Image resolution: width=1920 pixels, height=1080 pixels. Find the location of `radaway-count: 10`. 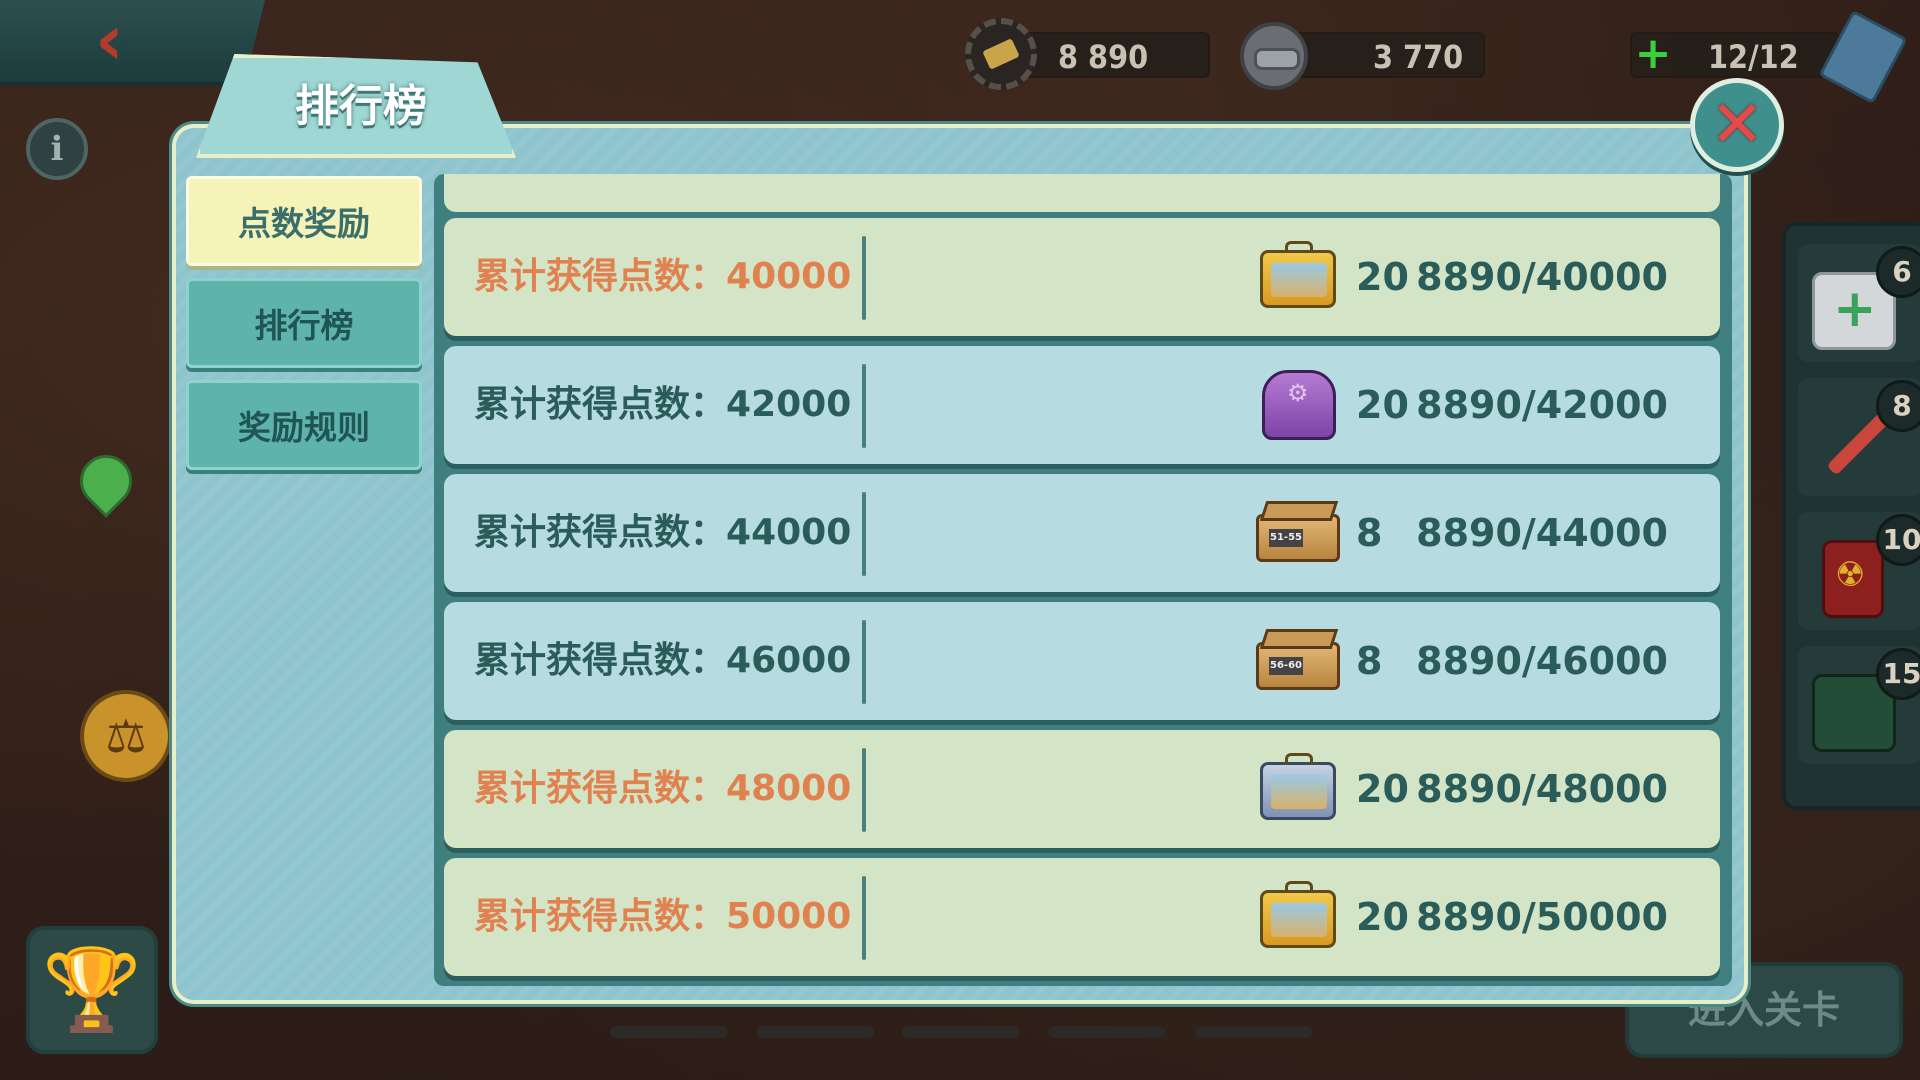

radaway-count: 10 is located at coordinates (1898, 540).